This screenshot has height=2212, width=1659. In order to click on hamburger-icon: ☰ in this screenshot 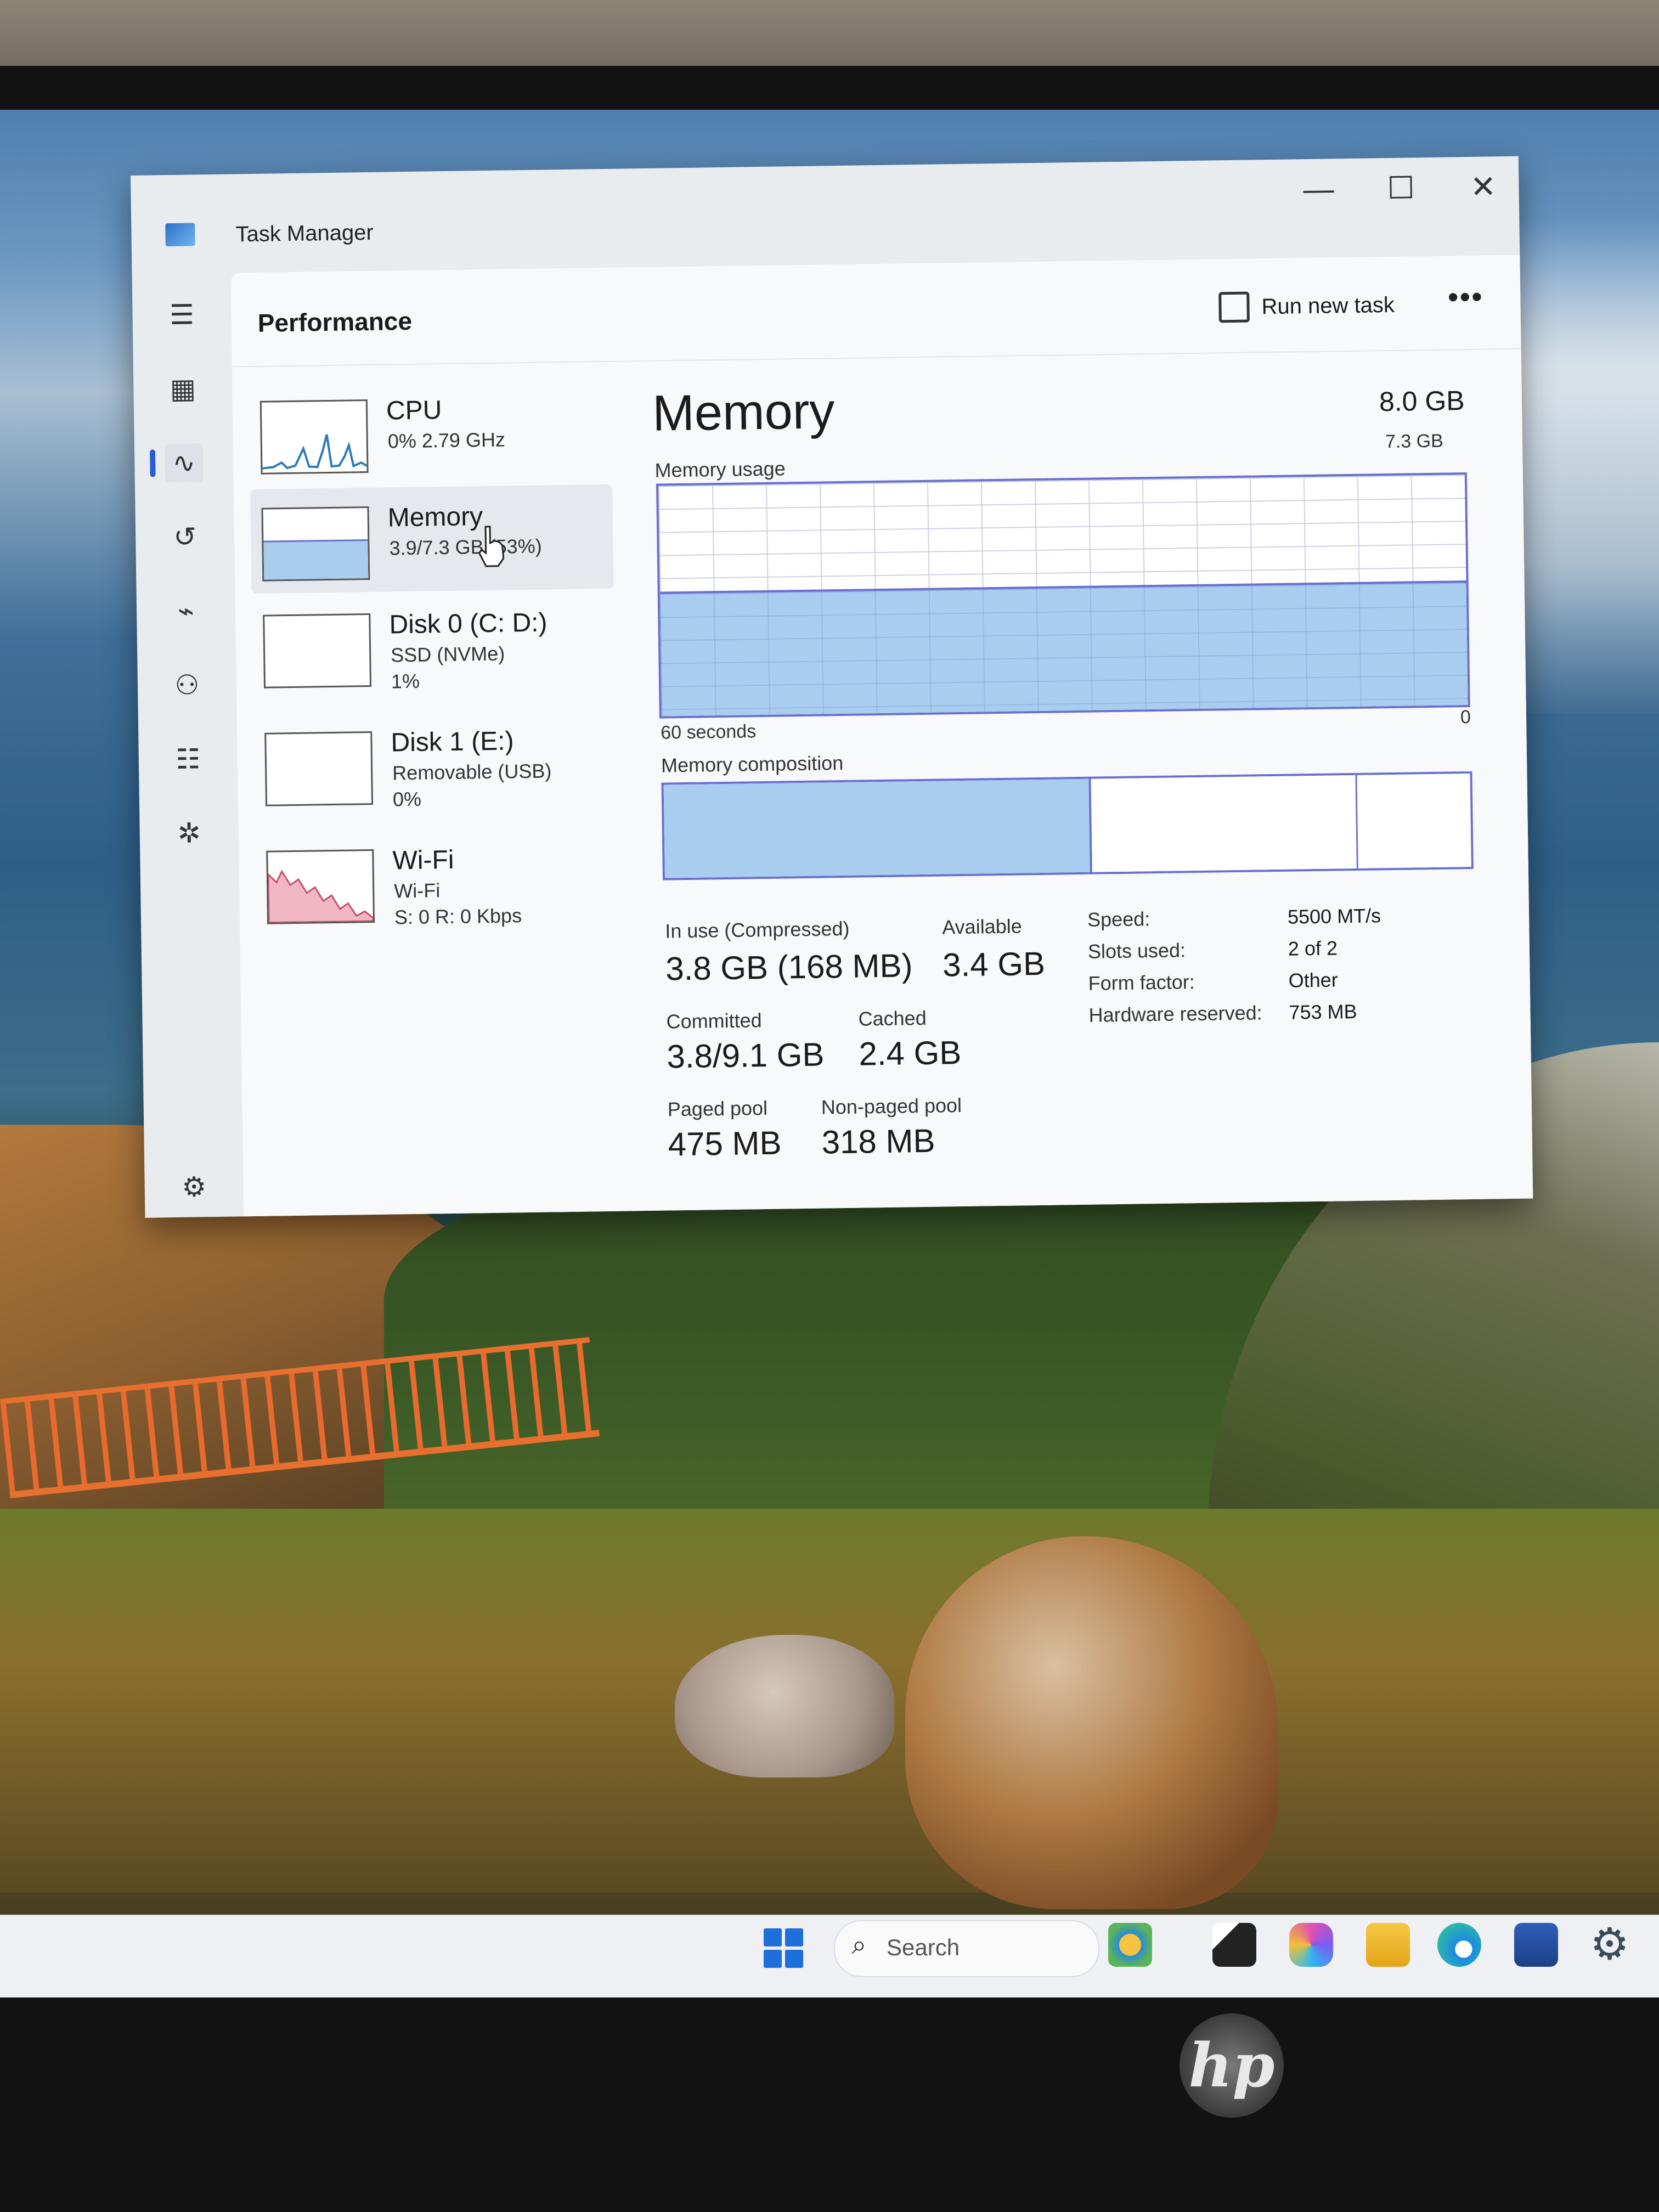, I will do `click(182, 314)`.